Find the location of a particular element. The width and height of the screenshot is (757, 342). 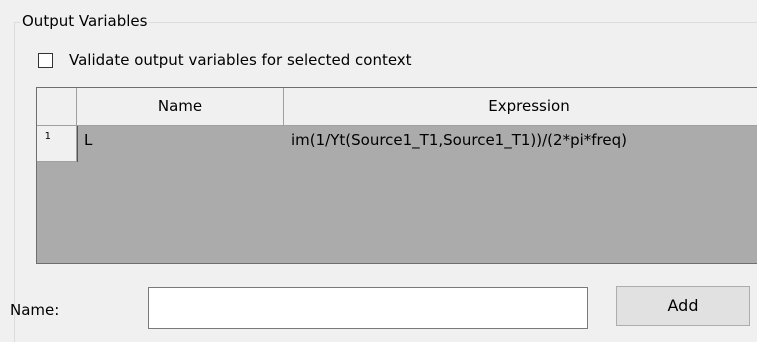

grid-header: Name Expression is located at coordinates (397, 107).